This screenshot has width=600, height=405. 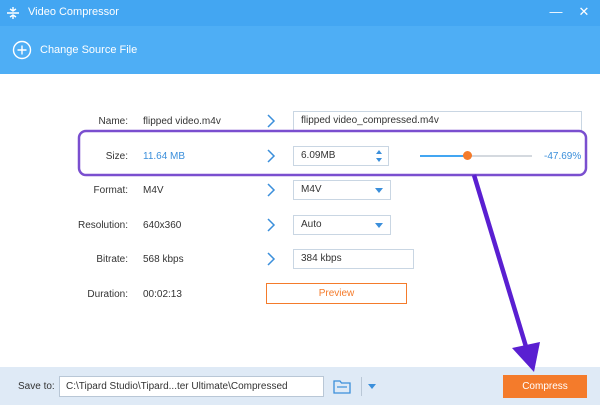 What do you see at coordinates (300, 50) in the screenshot?
I see `toolbar: Change Source File` at bounding box center [300, 50].